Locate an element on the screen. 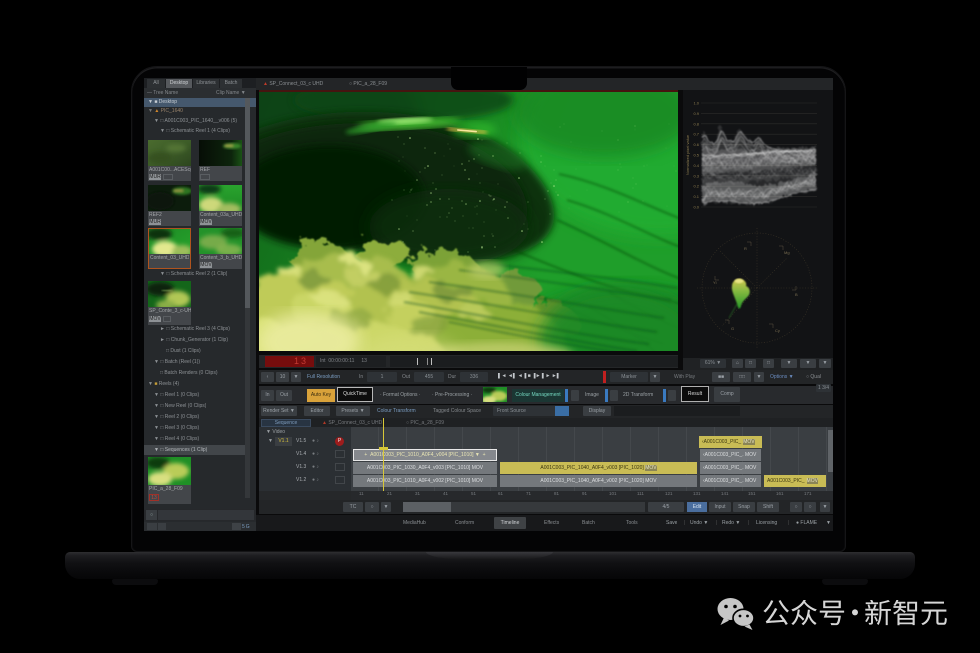 The image size is (980, 653). svg-text: 0.3 is located at coordinates (696, 175).